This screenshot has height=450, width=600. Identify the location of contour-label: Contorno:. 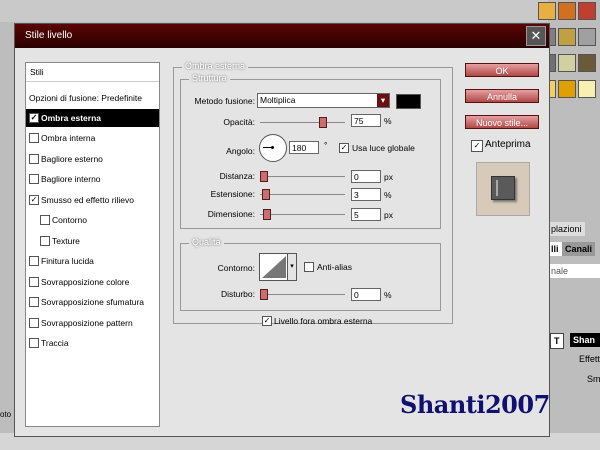
(236, 268).